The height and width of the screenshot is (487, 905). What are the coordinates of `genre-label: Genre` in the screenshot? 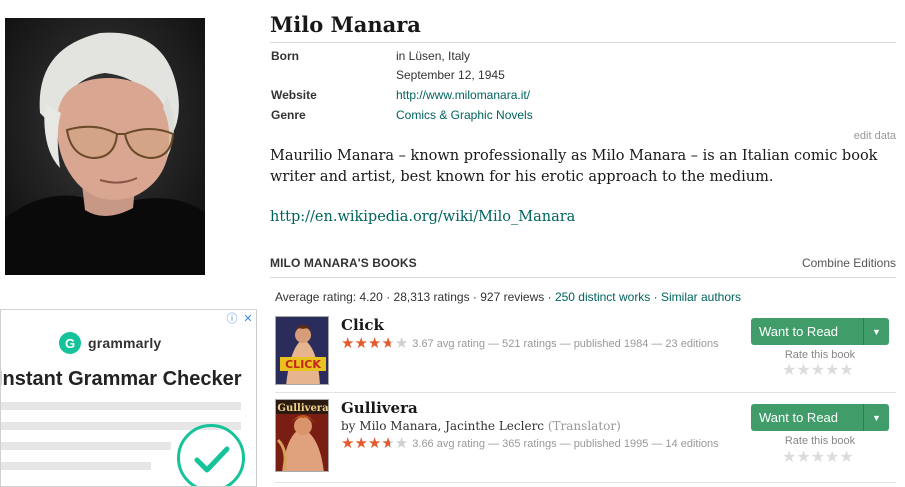 It's located at (288, 115).